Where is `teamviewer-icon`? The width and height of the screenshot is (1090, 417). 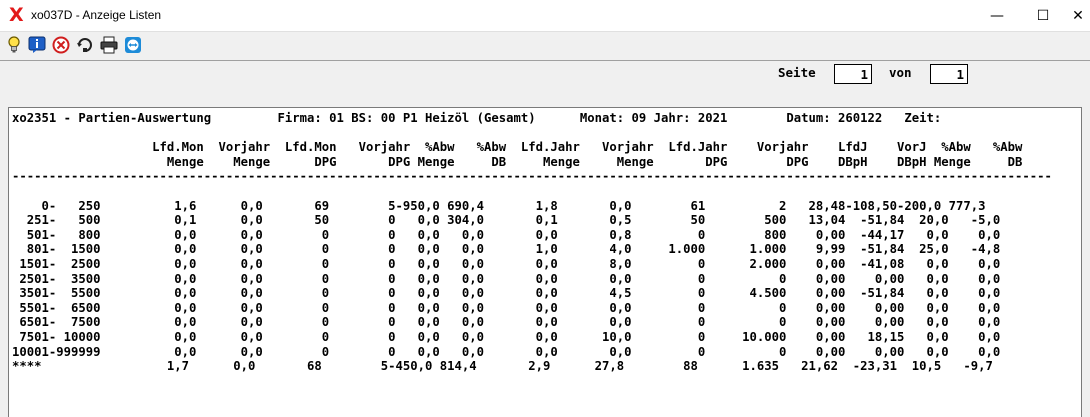
teamviewer-icon is located at coordinates (133, 45).